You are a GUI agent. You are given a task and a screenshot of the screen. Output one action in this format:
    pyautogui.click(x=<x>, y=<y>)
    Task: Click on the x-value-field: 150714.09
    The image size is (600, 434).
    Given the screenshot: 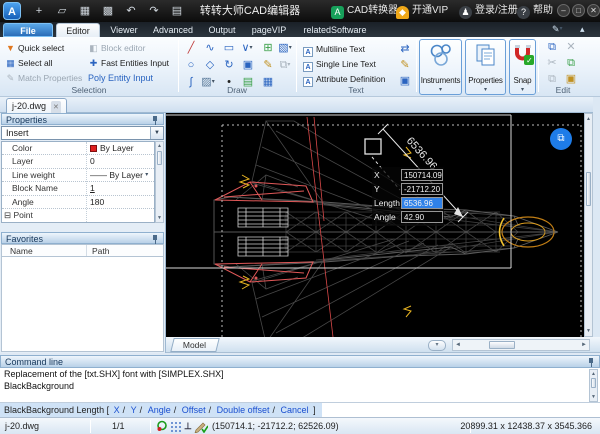 What is the action you would take?
    pyautogui.click(x=422, y=175)
    